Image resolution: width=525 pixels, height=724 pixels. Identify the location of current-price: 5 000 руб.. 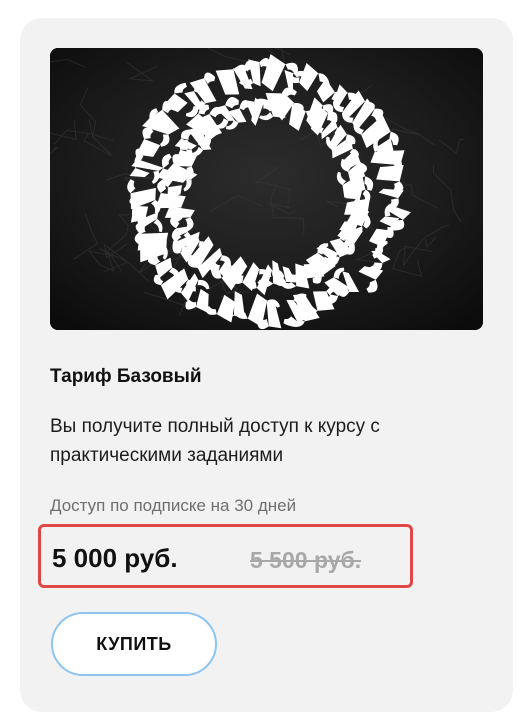
(115, 558).